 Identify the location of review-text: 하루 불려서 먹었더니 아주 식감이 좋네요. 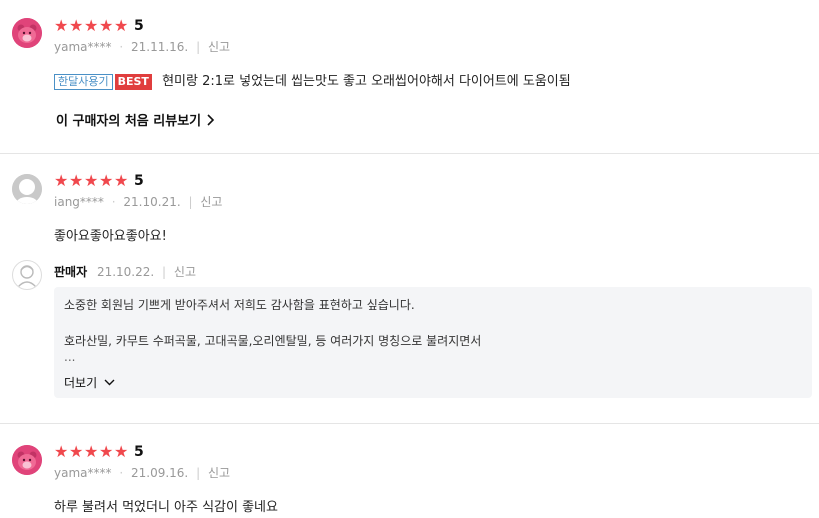
(166, 505).